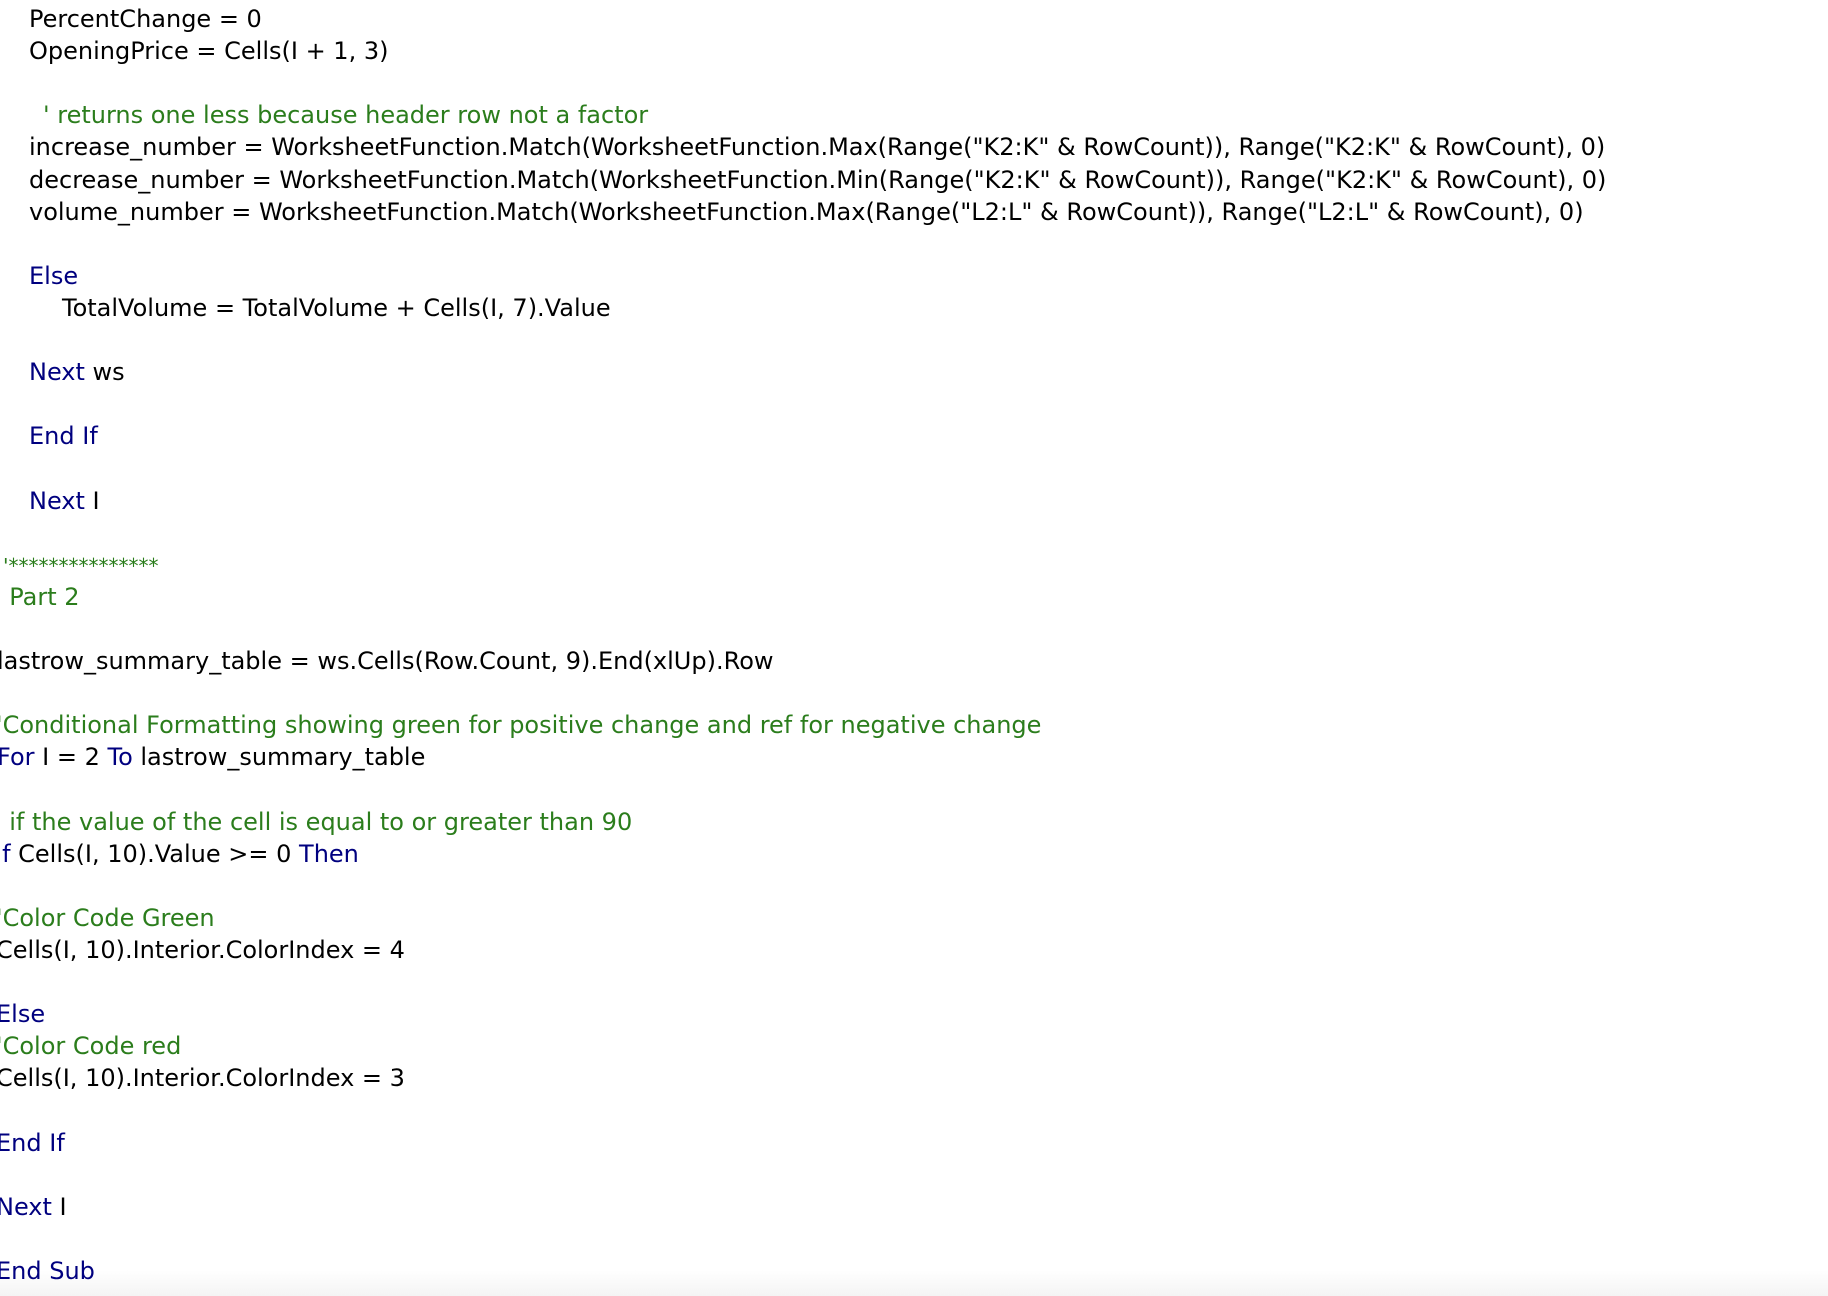  I want to click on code-comment: 'Color Code red, so click(91, 1046).